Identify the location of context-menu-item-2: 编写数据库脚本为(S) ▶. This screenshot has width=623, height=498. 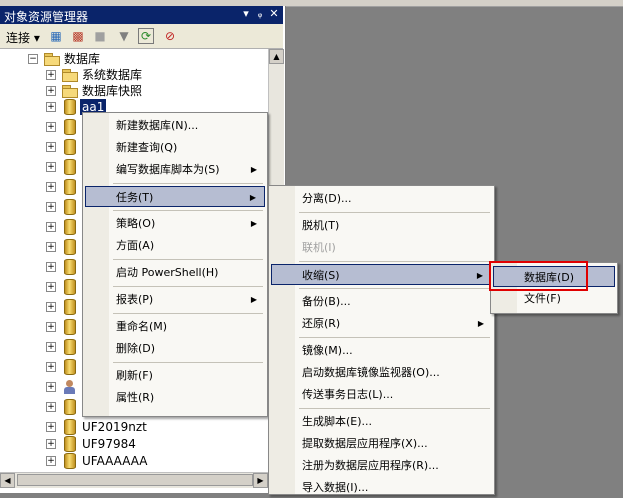
(175, 169).